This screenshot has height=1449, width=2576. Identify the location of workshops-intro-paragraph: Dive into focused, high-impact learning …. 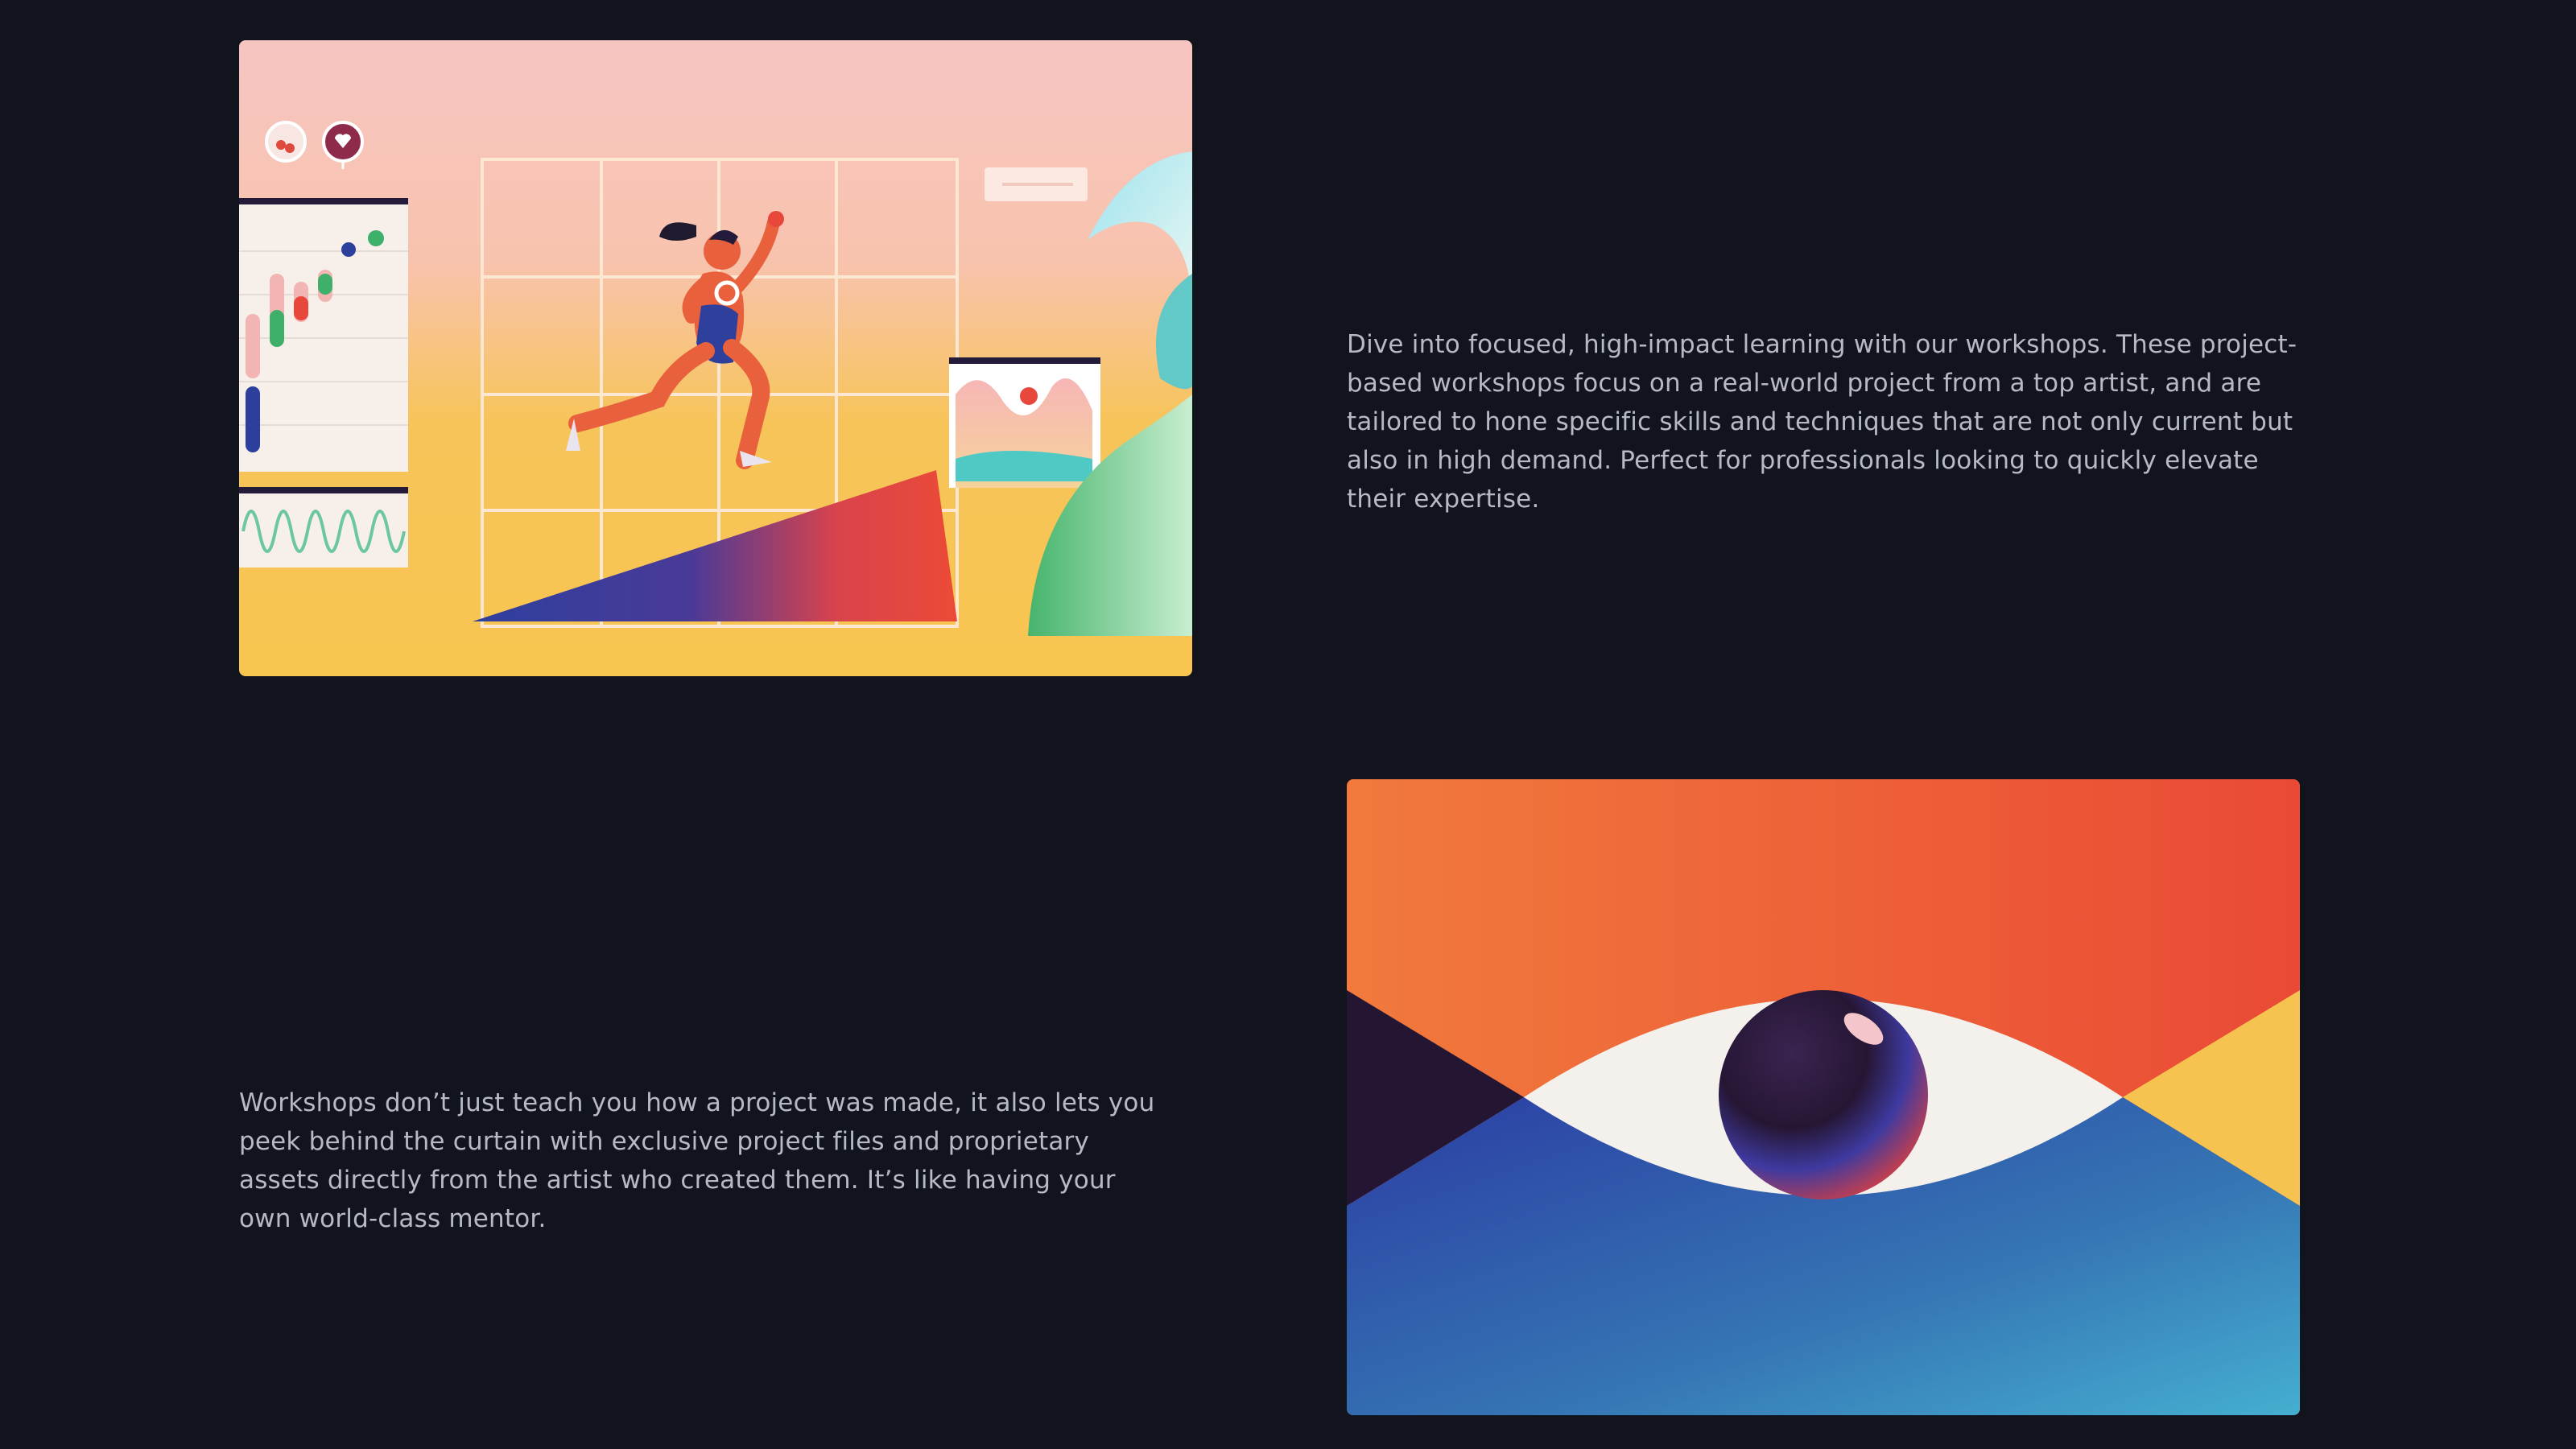
(1822, 422).